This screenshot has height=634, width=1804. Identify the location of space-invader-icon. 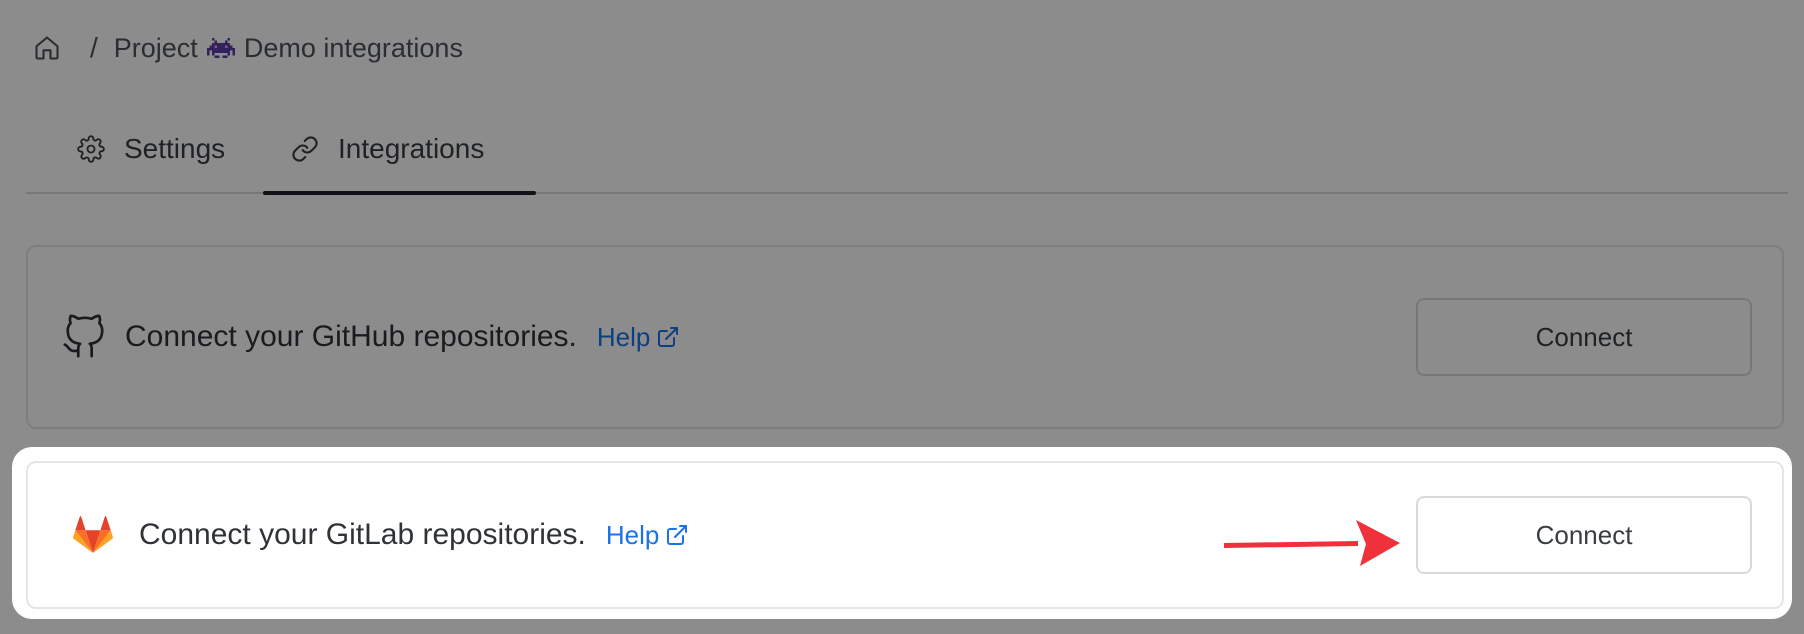
(220, 48).